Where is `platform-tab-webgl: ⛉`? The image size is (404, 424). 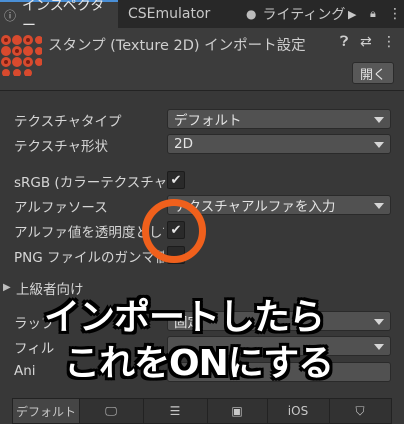 platform-tab-webgl: ⛉ is located at coordinates (360, 411).